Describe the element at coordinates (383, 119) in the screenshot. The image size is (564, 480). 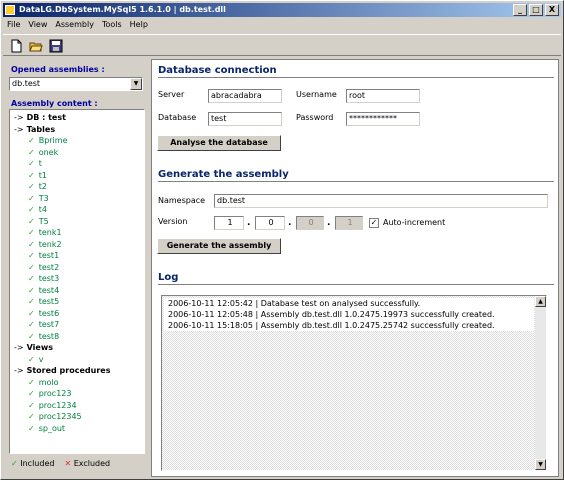
I see `password-field: ************` at that location.